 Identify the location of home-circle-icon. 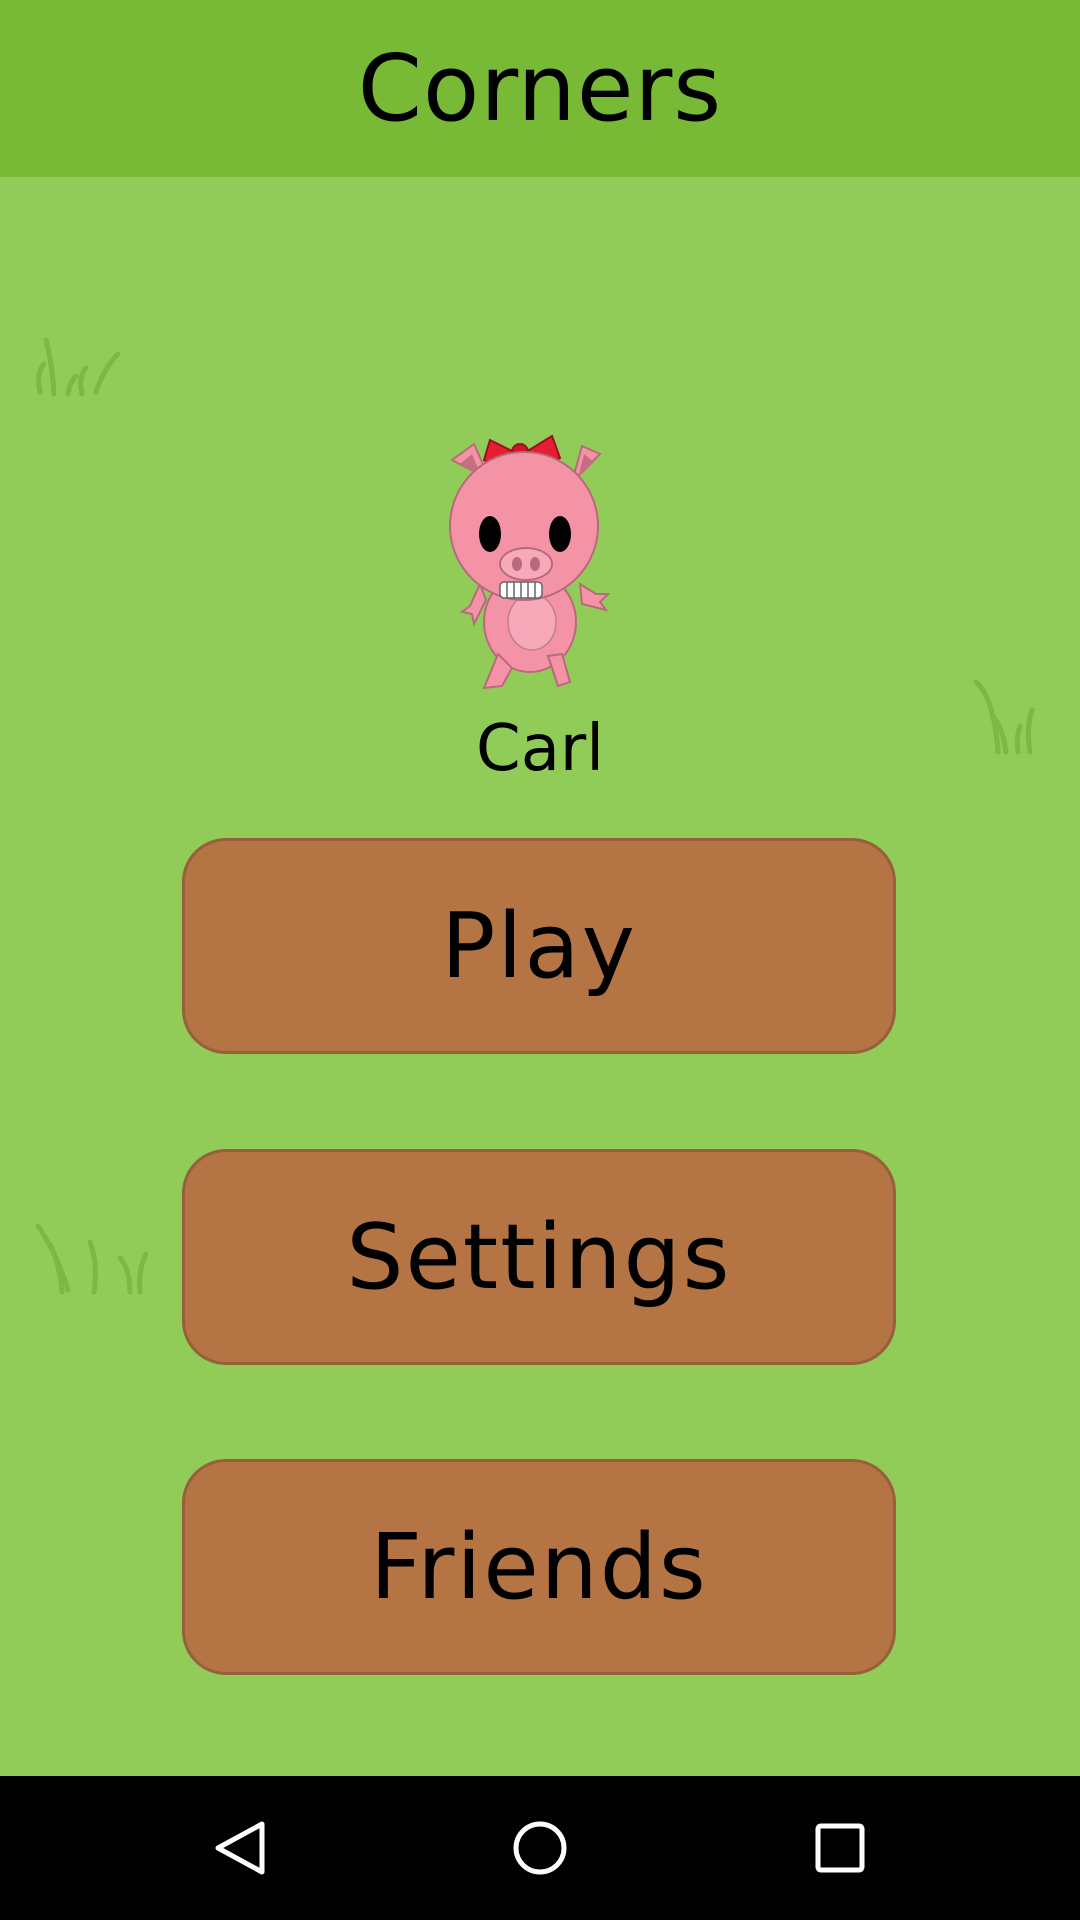
(540, 1848).